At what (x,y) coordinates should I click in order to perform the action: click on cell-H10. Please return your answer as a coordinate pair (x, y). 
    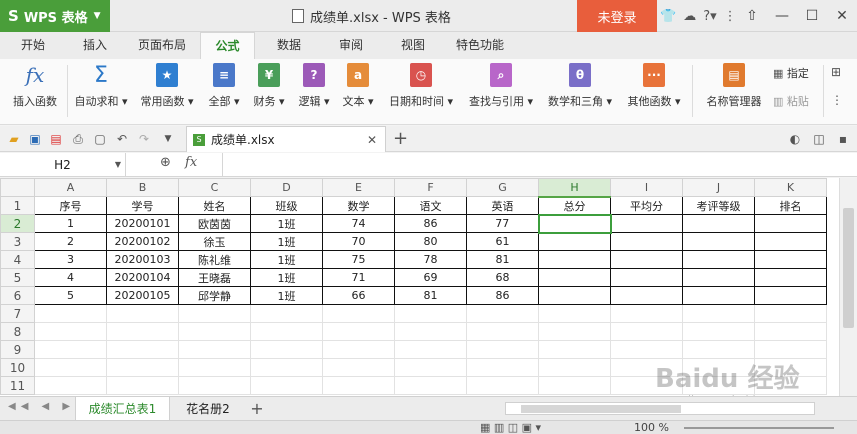
    Looking at the image, I should click on (574, 367).